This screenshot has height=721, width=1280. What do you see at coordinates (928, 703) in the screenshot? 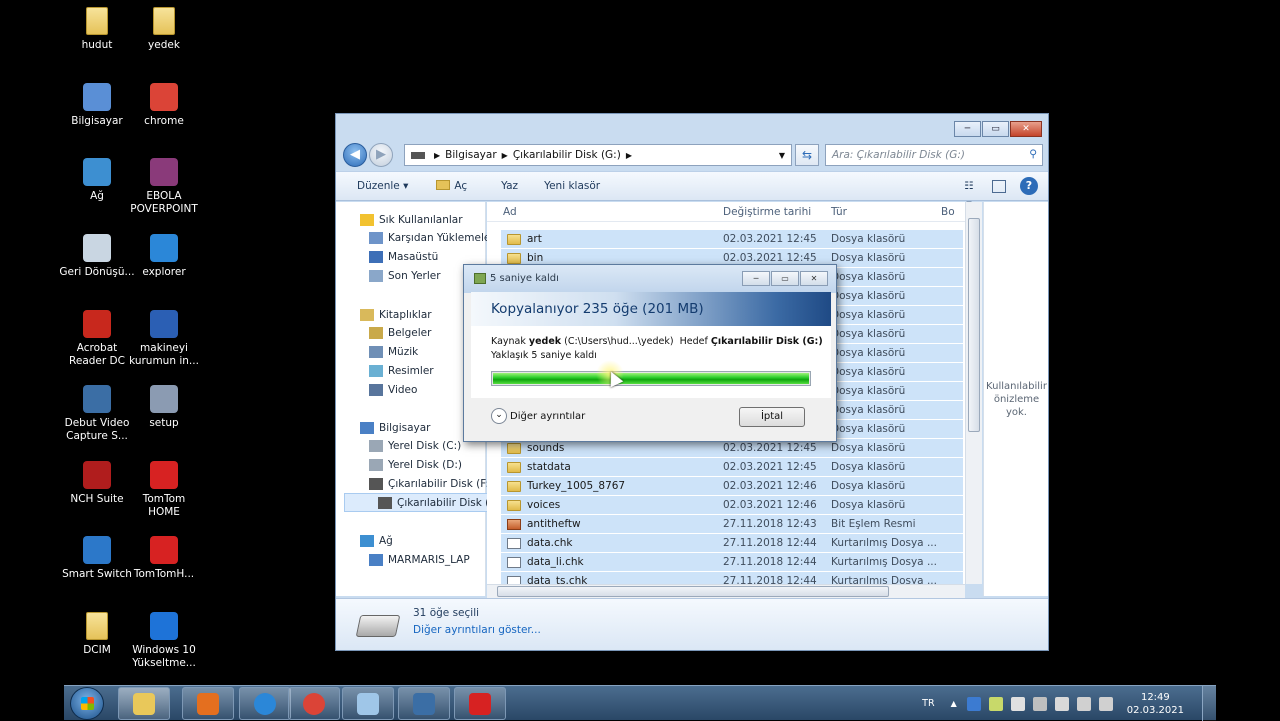
I see `language-indicator: TR` at bounding box center [928, 703].